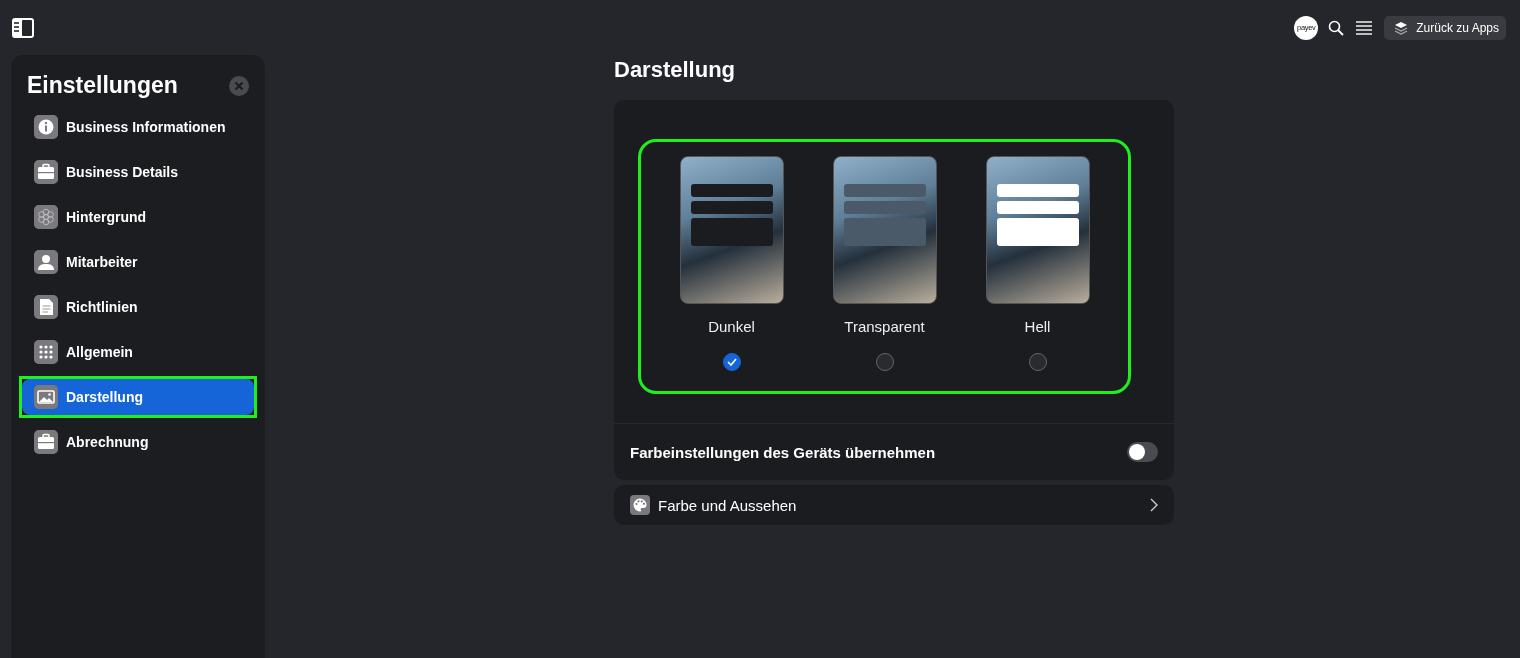 The height and width of the screenshot is (658, 1520). Describe the element at coordinates (884, 326) in the screenshot. I see `theme-label: Transparent` at that location.